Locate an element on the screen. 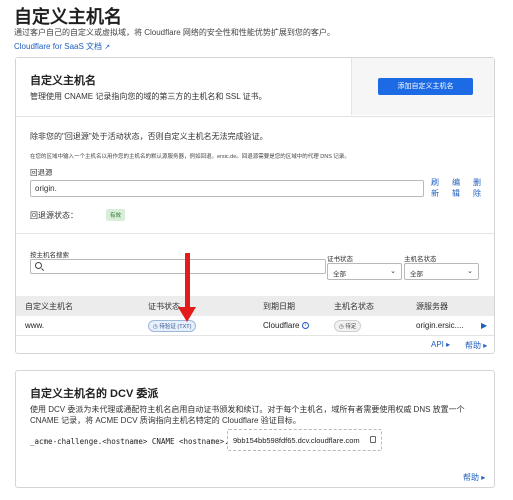  card-description: 管理使用 CNAME 记录指向您的域的第三方的主机名和 SSL 证书。 is located at coordinates (148, 96).